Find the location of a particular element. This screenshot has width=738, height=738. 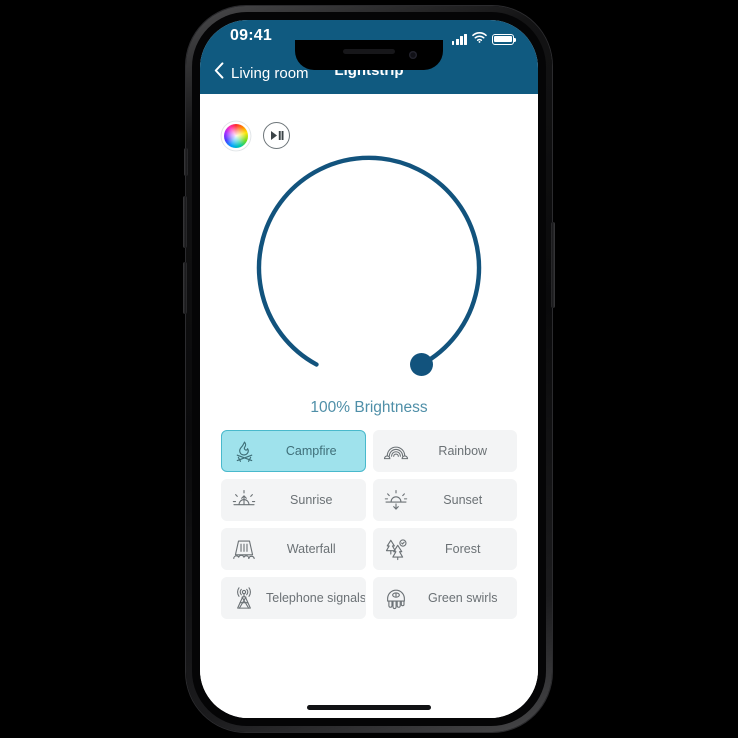

wifi-icon is located at coordinates (479, 39).